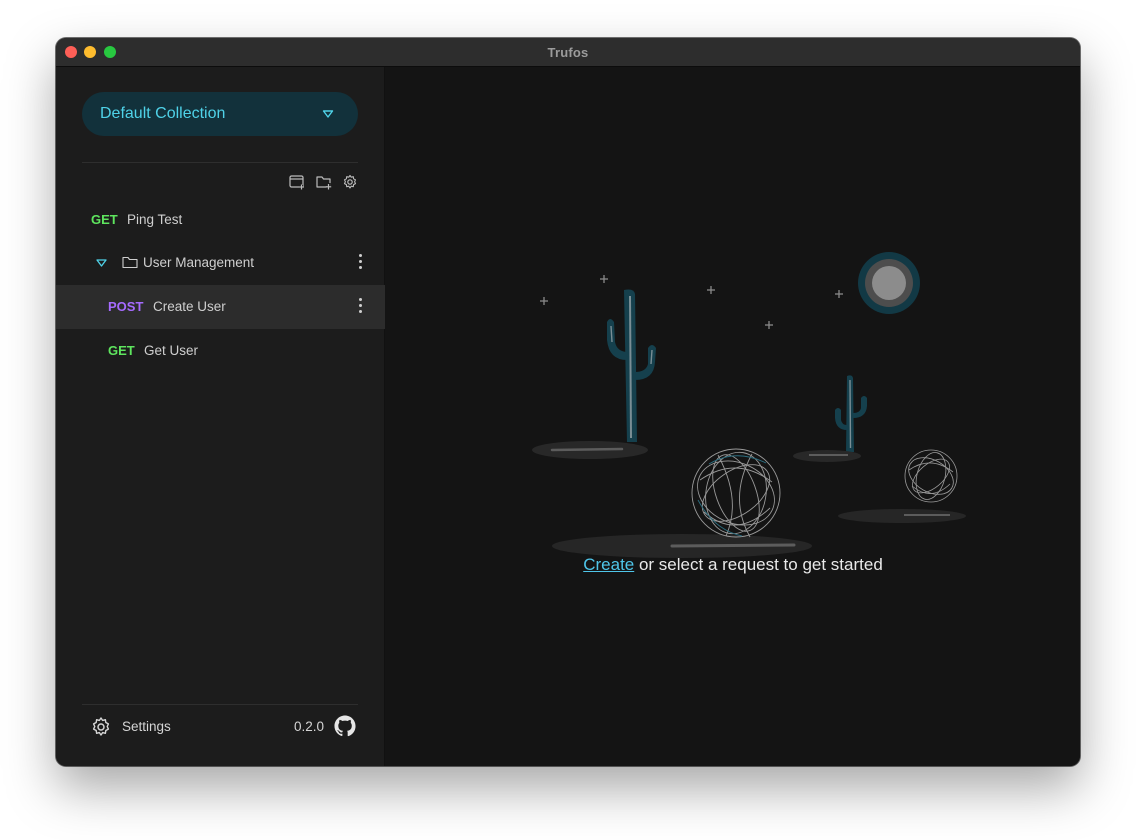 The height and width of the screenshot is (840, 1136). I want to click on window-title: Trufos, so click(568, 52).